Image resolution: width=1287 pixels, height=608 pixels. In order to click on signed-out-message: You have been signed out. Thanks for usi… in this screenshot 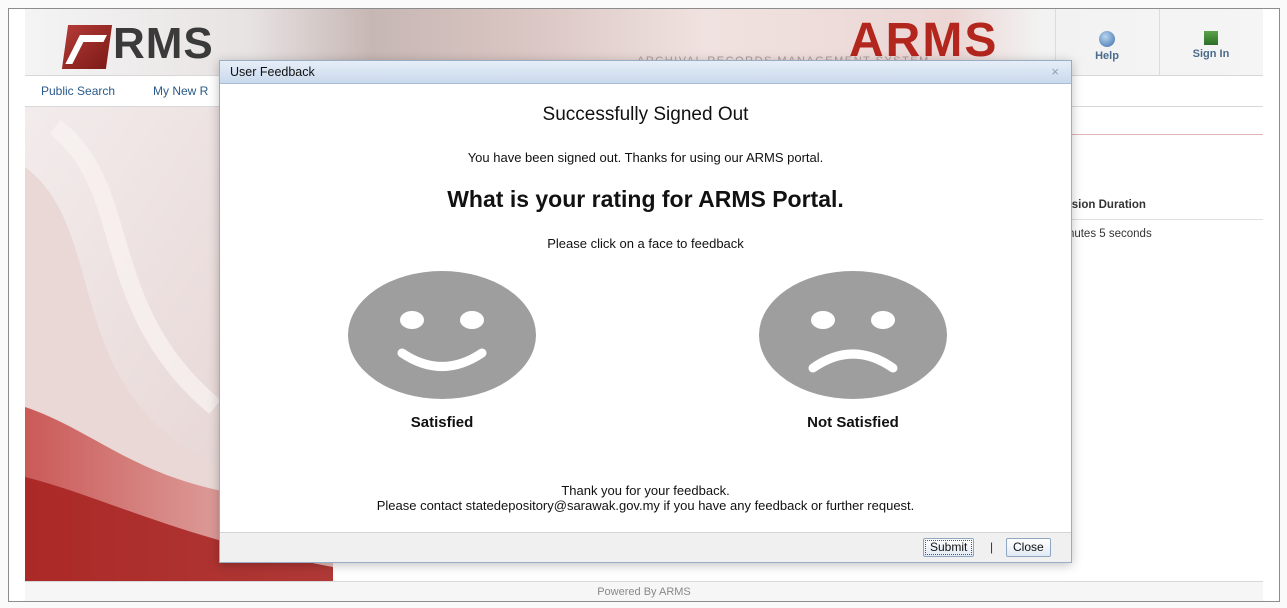, I will do `click(645, 157)`.